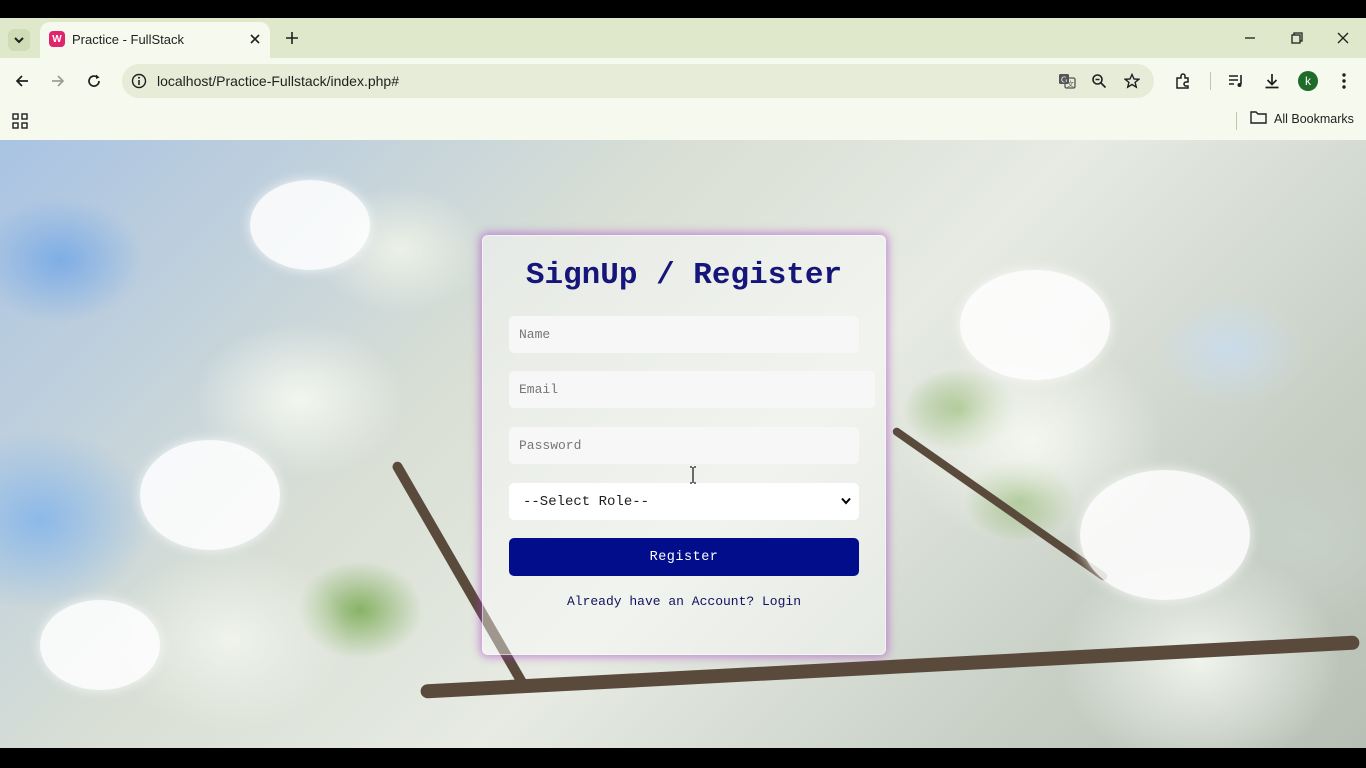  What do you see at coordinates (1250, 38) in the screenshot?
I see `minimize-icon` at bounding box center [1250, 38].